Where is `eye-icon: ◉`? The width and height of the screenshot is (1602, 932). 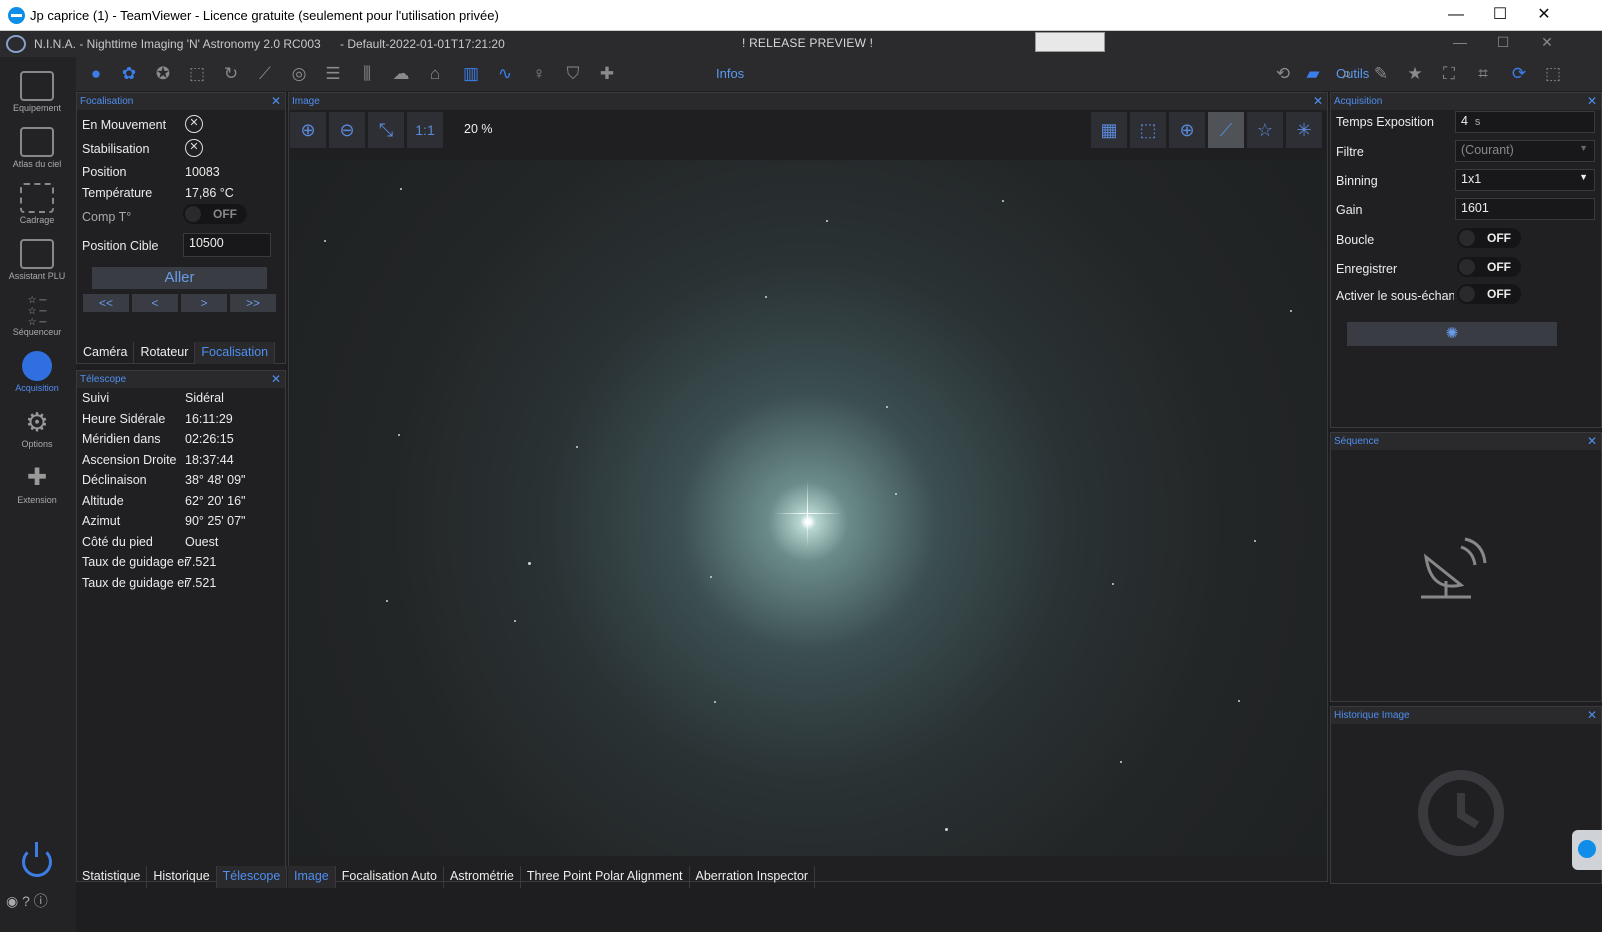
eye-icon: ◉ is located at coordinates (12, 901).